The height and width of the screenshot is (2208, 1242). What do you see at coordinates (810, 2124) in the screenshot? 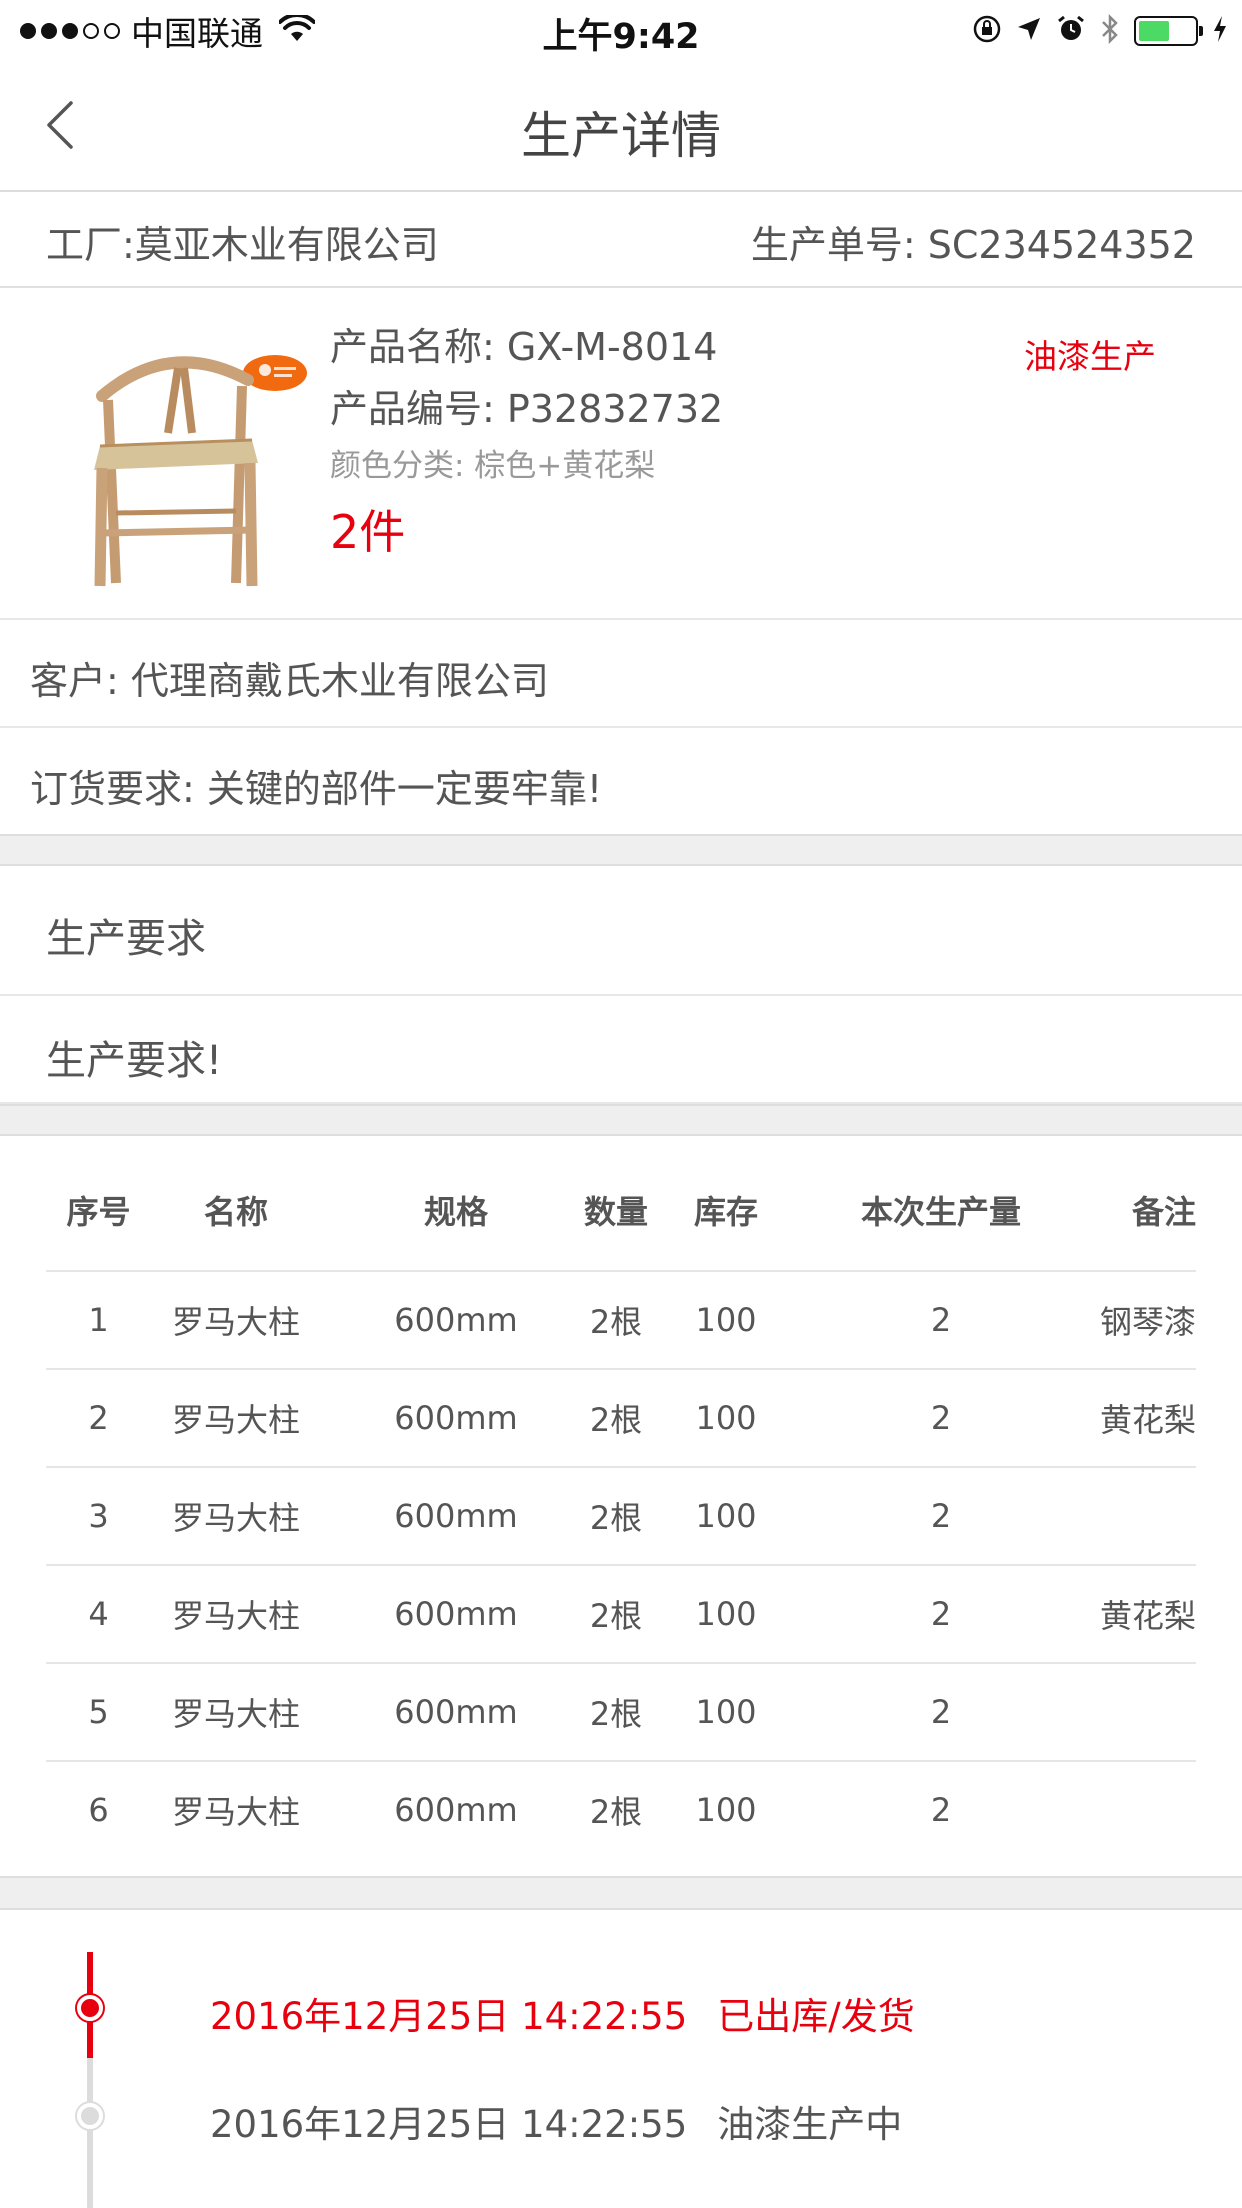
I see `timeline-status: 油漆生产中` at bounding box center [810, 2124].